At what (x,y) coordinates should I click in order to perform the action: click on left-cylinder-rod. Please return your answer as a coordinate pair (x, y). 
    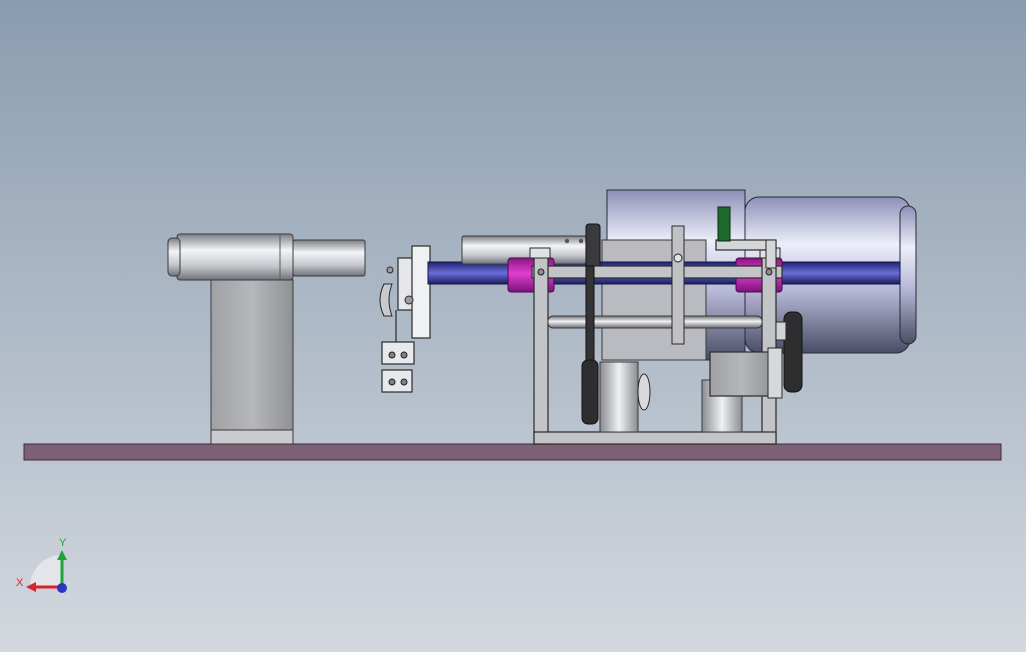
    Looking at the image, I should click on (329, 258).